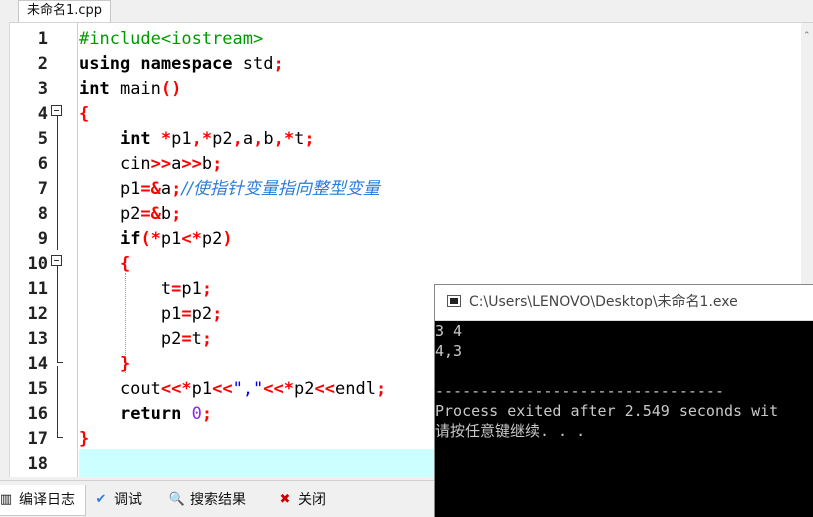 The image size is (813, 517). What do you see at coordinates (229, 189) in the screenshot?
I see `code-line: p1=&a;//使指针变量指向整型变量` at bounding box center [229, 189].